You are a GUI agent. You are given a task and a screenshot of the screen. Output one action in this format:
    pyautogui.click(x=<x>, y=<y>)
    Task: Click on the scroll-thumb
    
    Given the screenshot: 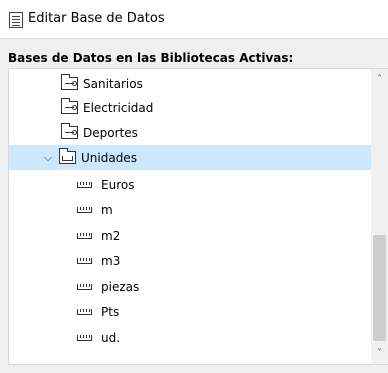 What is the action you would take?
    pyautogui.click(x=379, y=288)
    